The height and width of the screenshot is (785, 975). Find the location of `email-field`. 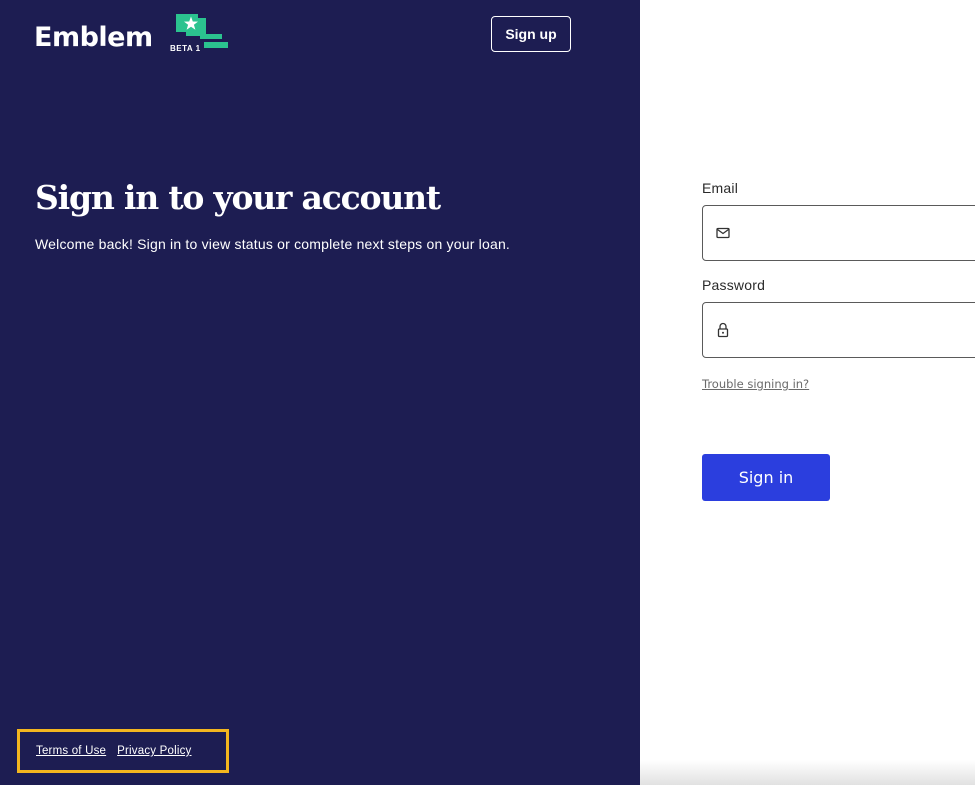

email-field is located at coordinates (838, 233).